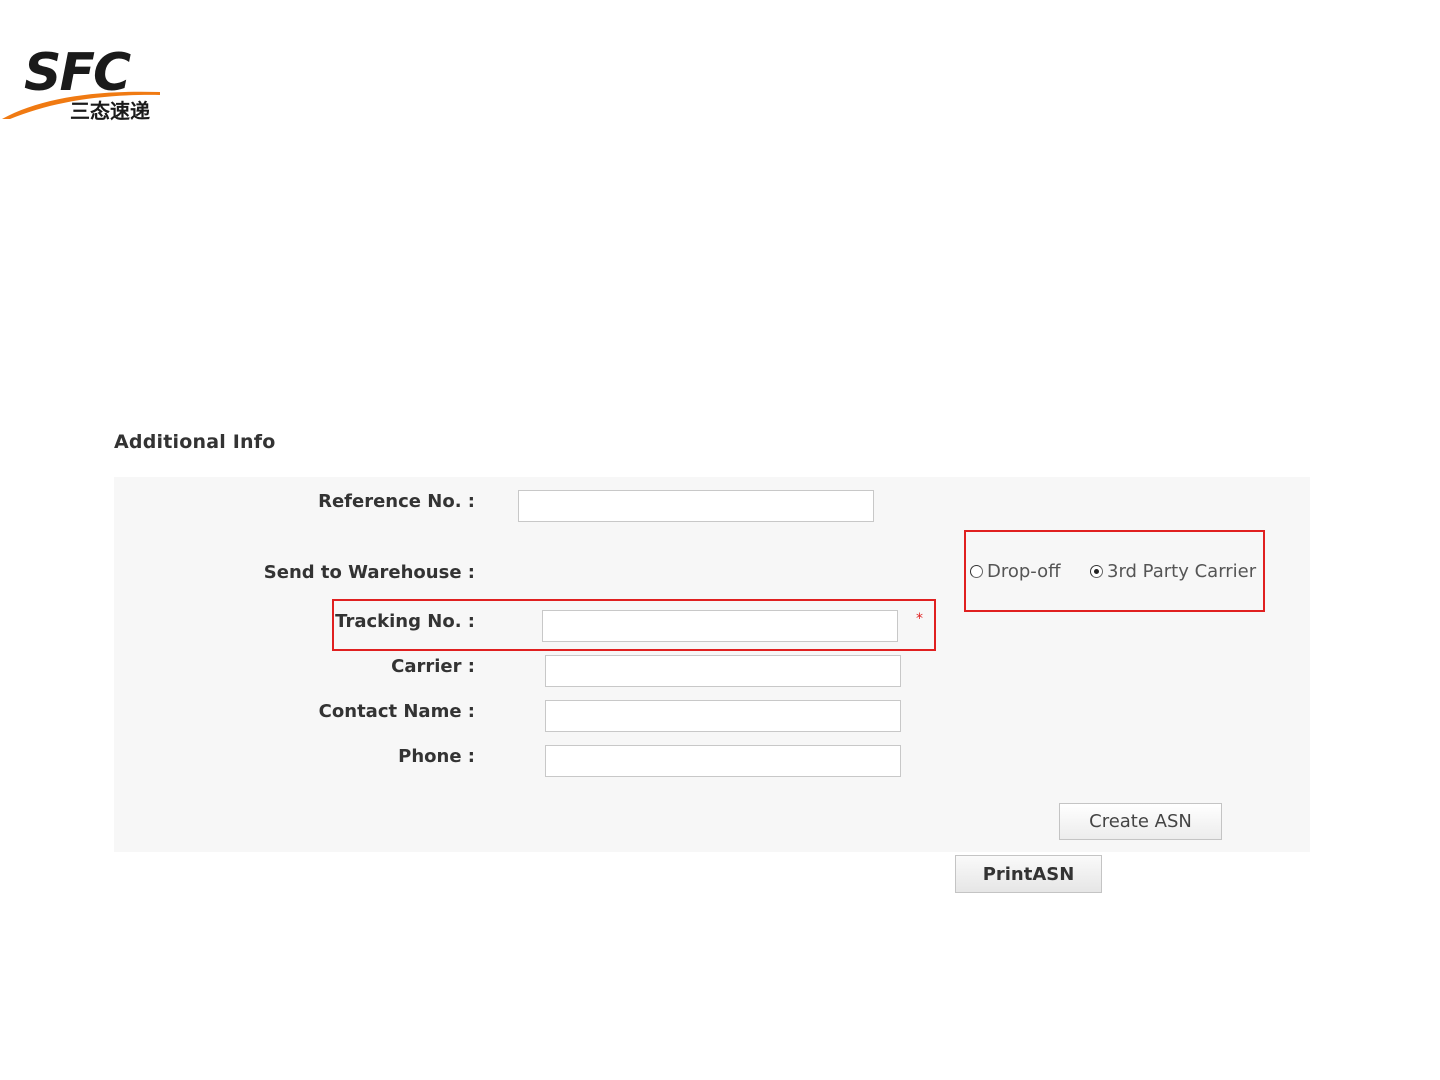 This screenshot has width=1440, height=1080. I want to click on logo-brand-subtext: 三态速递, so click(110, 111).